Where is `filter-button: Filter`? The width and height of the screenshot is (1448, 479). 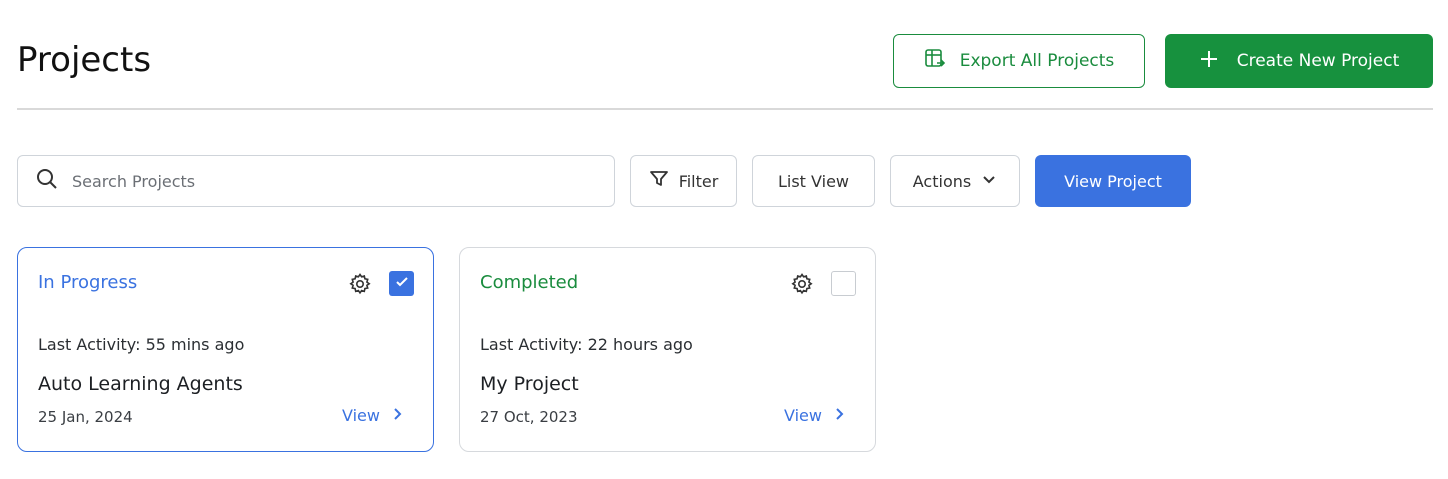
filter-button: Filter is located at coordinates (683, 181).